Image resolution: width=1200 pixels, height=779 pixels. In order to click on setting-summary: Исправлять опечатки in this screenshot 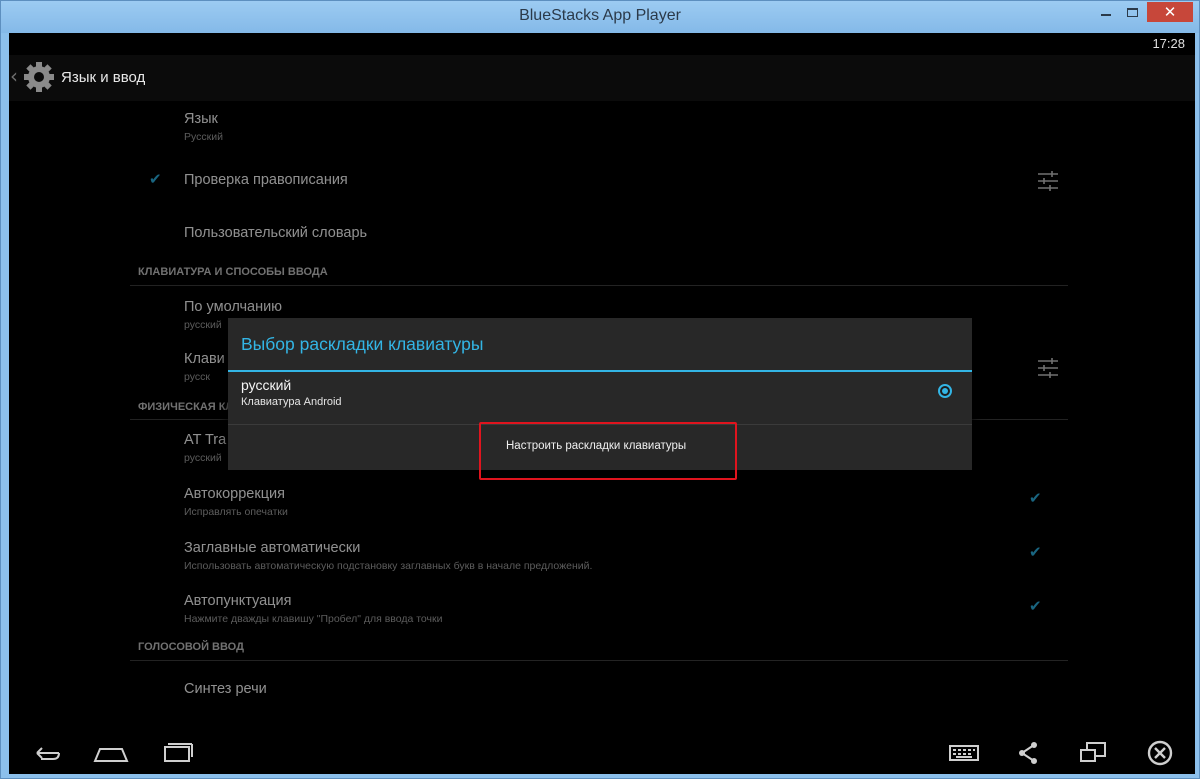, I will do `click(236, 512)`.